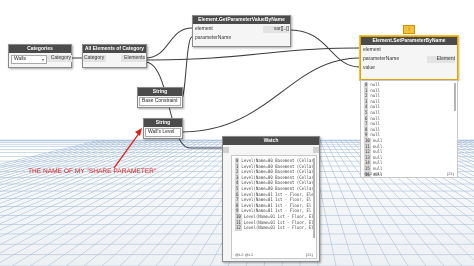 Image resolution: width=474 pixels, height=266 pixels. I want to click on preview-scrollbar, so click(455, 97).